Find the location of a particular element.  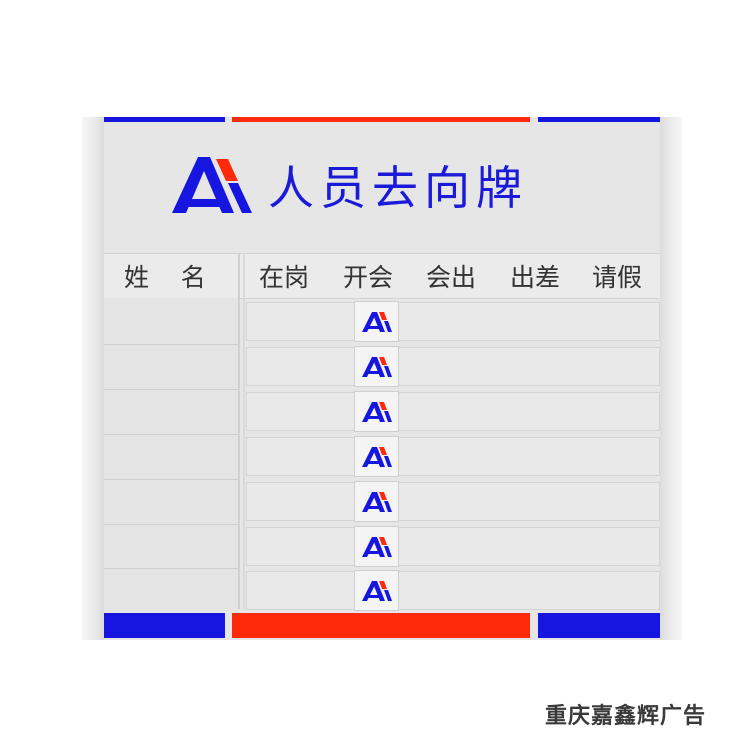

top-stripe-red is located at coordinates (381, 119).